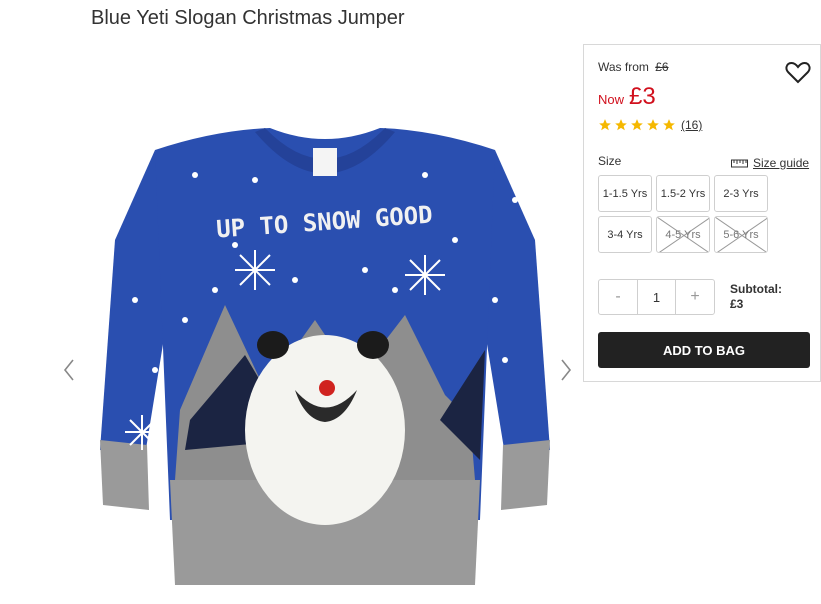  Describe the element at coordinates (70, 370) in the screenshot. I see `chevron-left-icon` at that location.